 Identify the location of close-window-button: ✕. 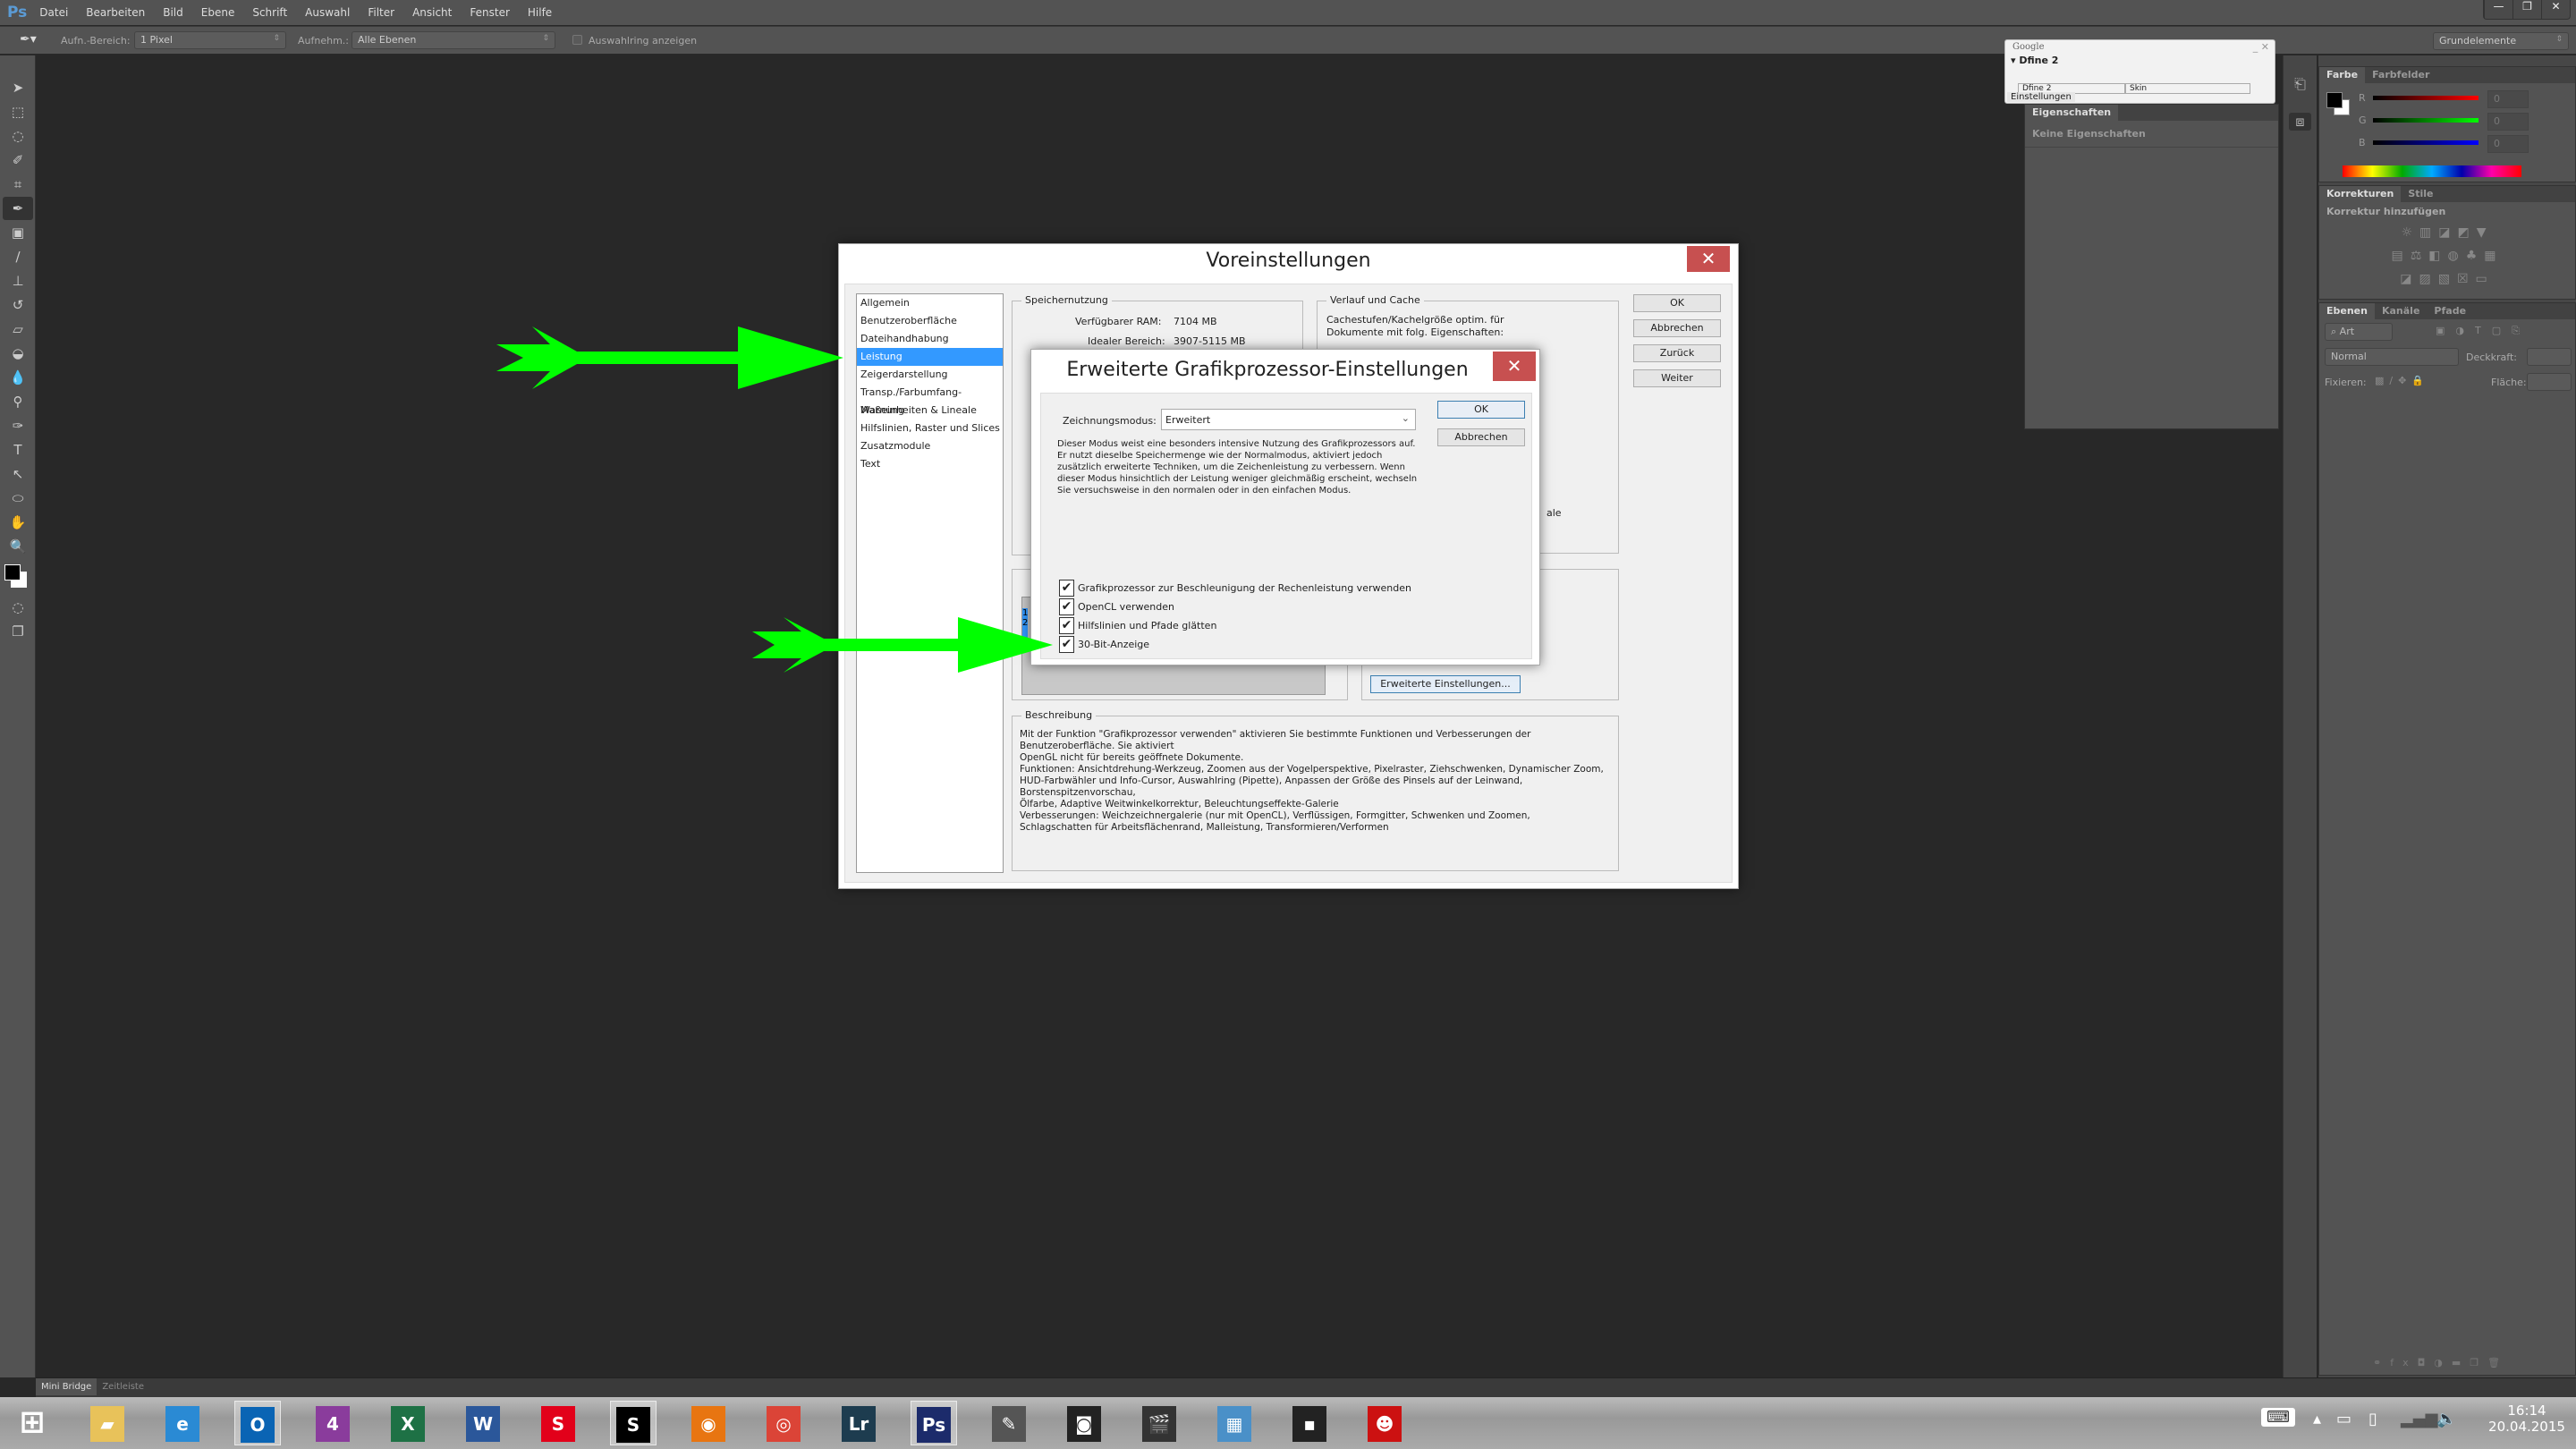
(2555, 9).